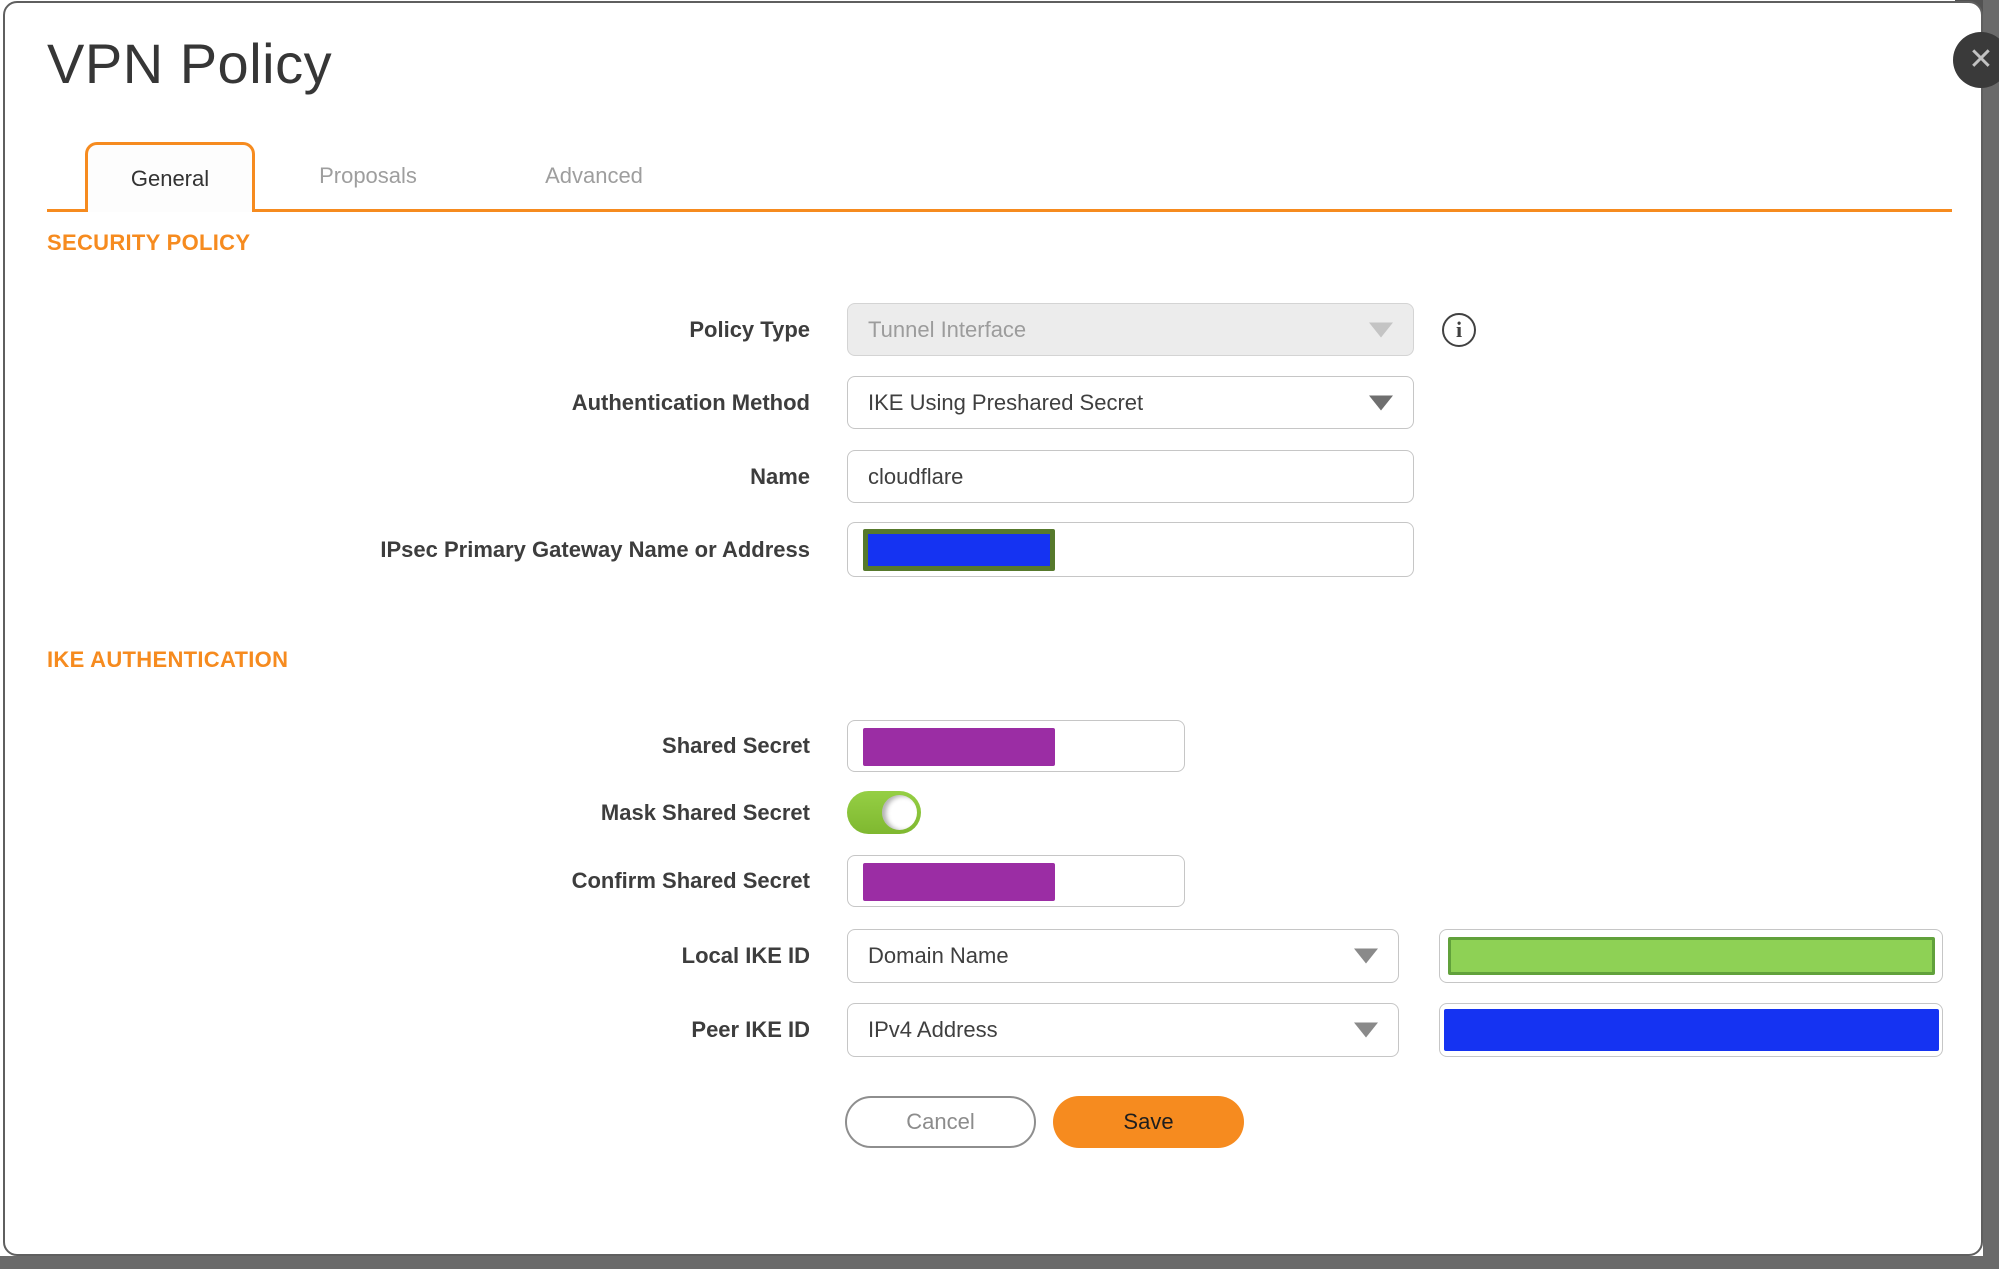  What do you see at coordinates (933, 1029) in the screenshot?
I see `peer-ike-id-value: IPv4 Address` at bounding box center [933, 1029].